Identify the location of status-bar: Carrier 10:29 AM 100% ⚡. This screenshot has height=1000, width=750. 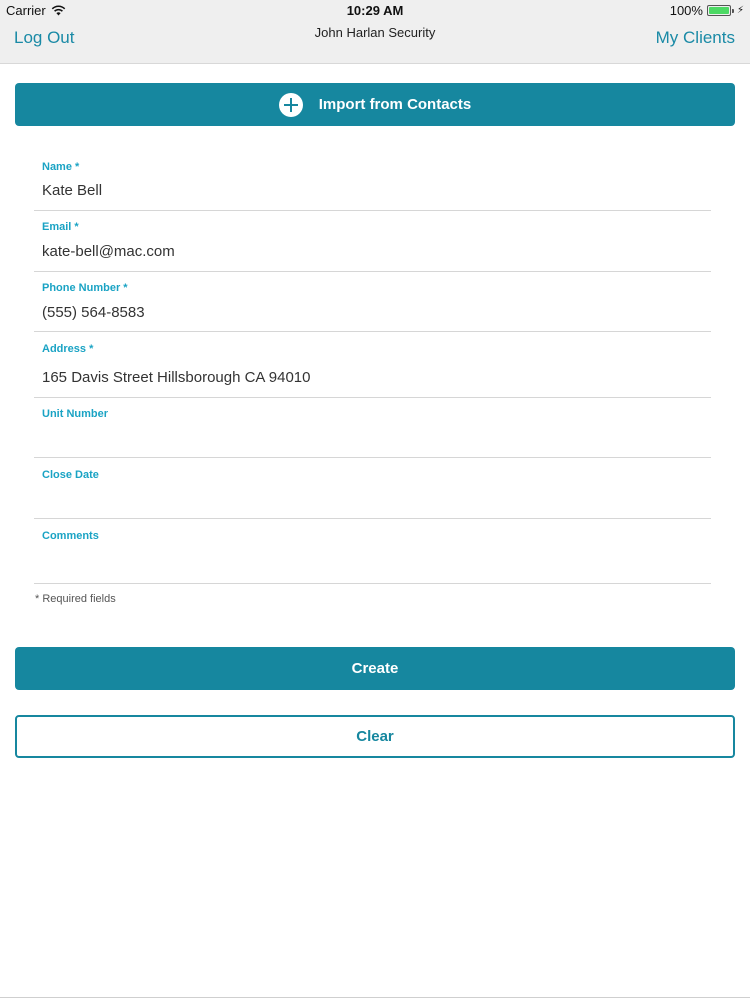
(375, 10).